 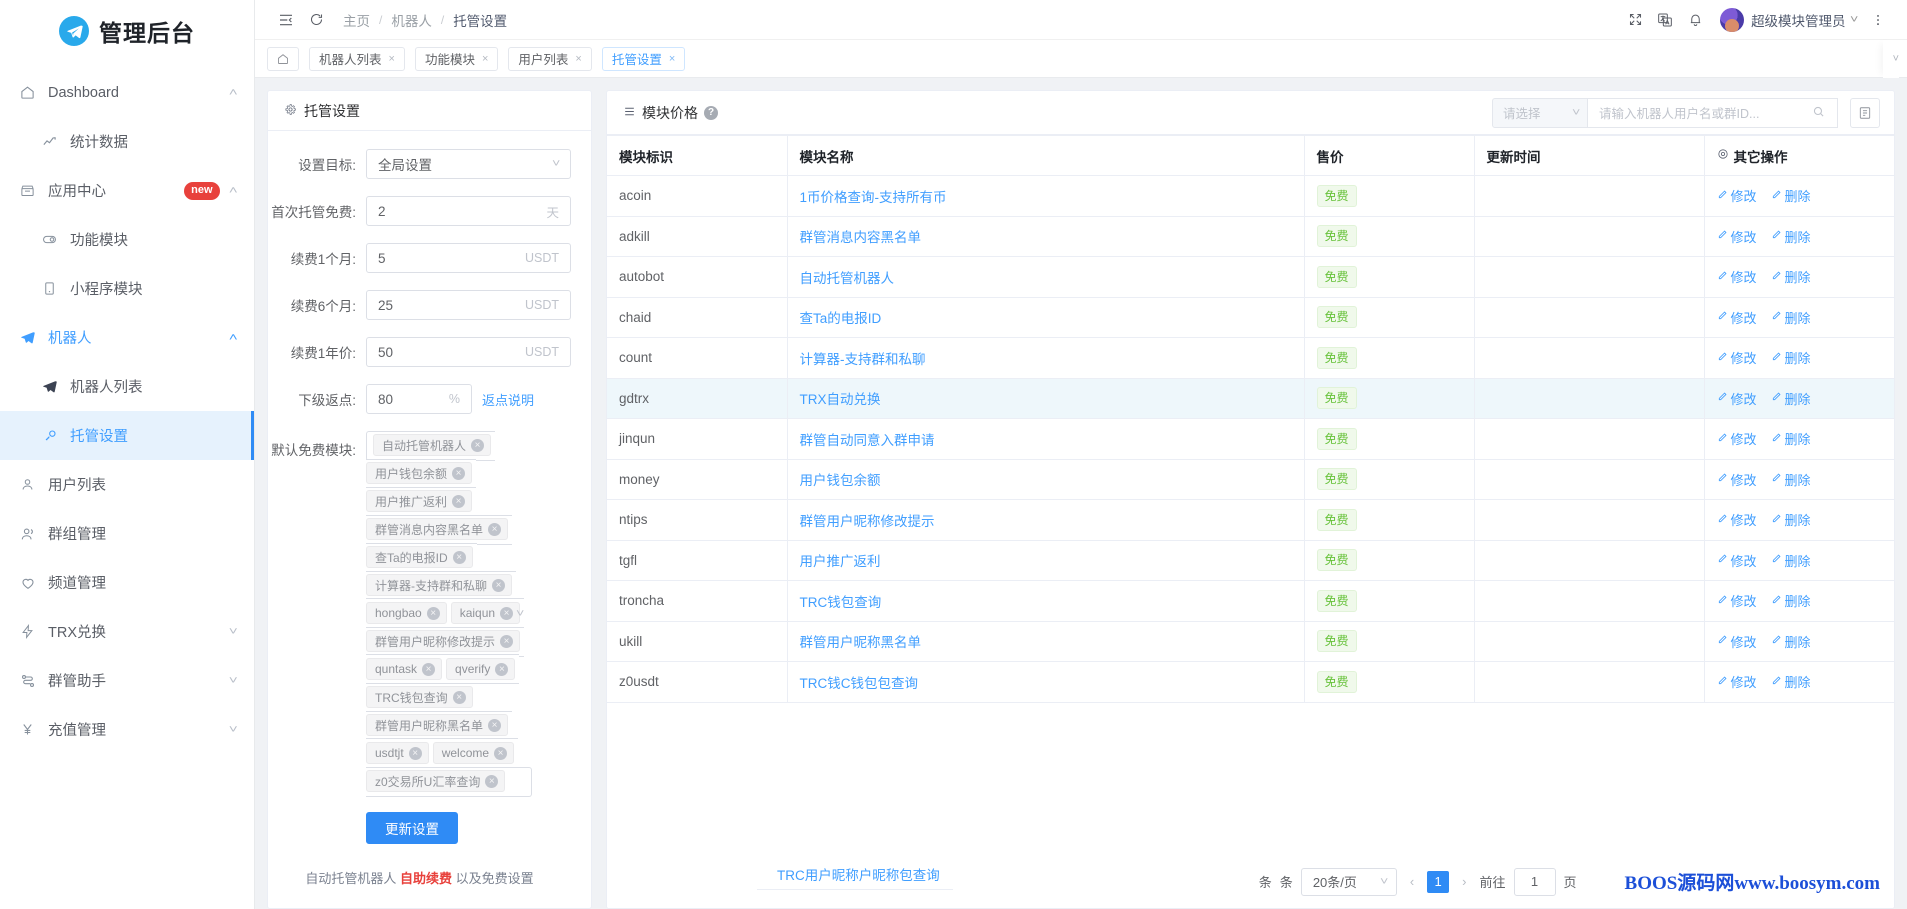 What do you see at coordinates (485, 613) in the screenshot?
I see `free-module-tag: kaiqun ×` at bounding box center [485, 613].